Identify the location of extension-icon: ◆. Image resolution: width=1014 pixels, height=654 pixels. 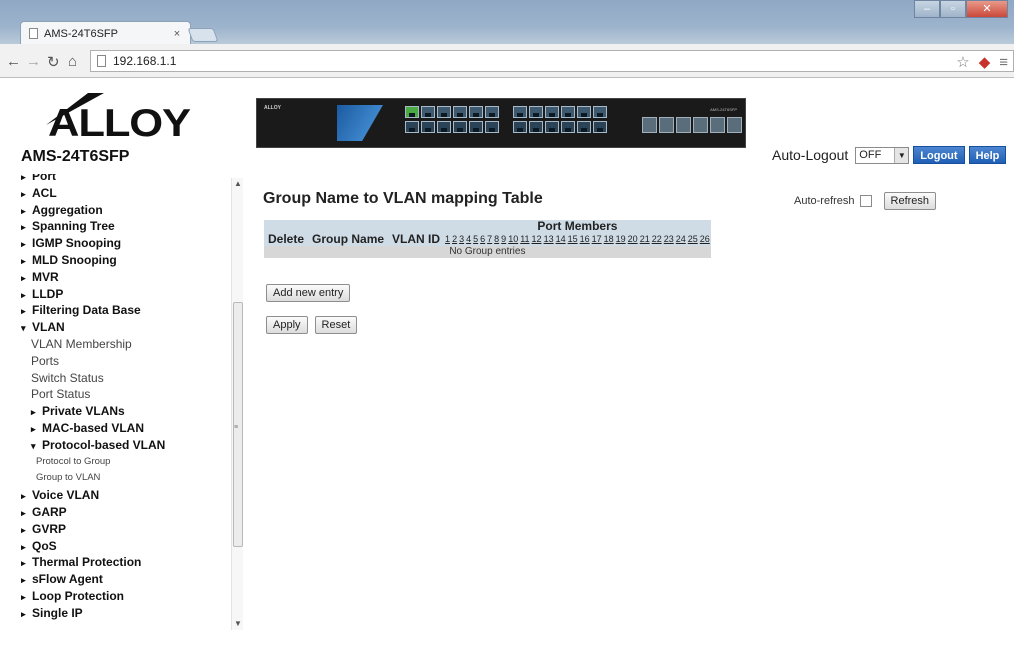
(985, 63).